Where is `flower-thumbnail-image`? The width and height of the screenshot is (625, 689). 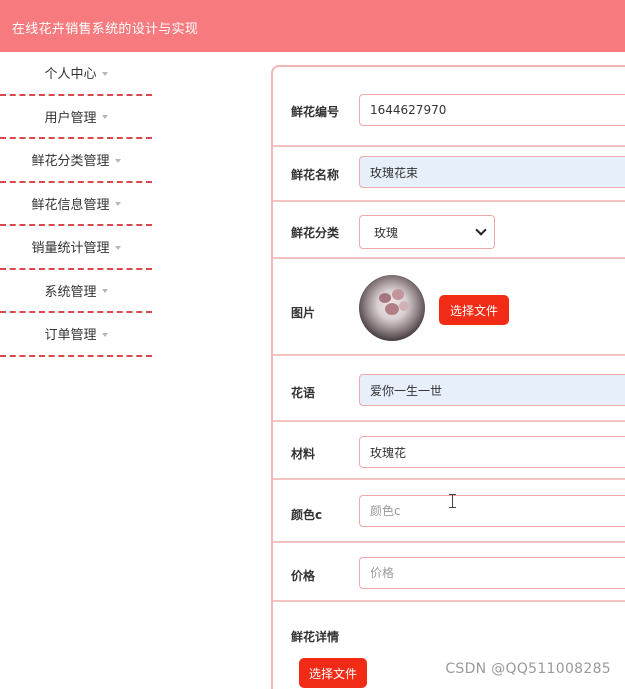 flower-thumbnail-image is located at coordinates (392, 308).